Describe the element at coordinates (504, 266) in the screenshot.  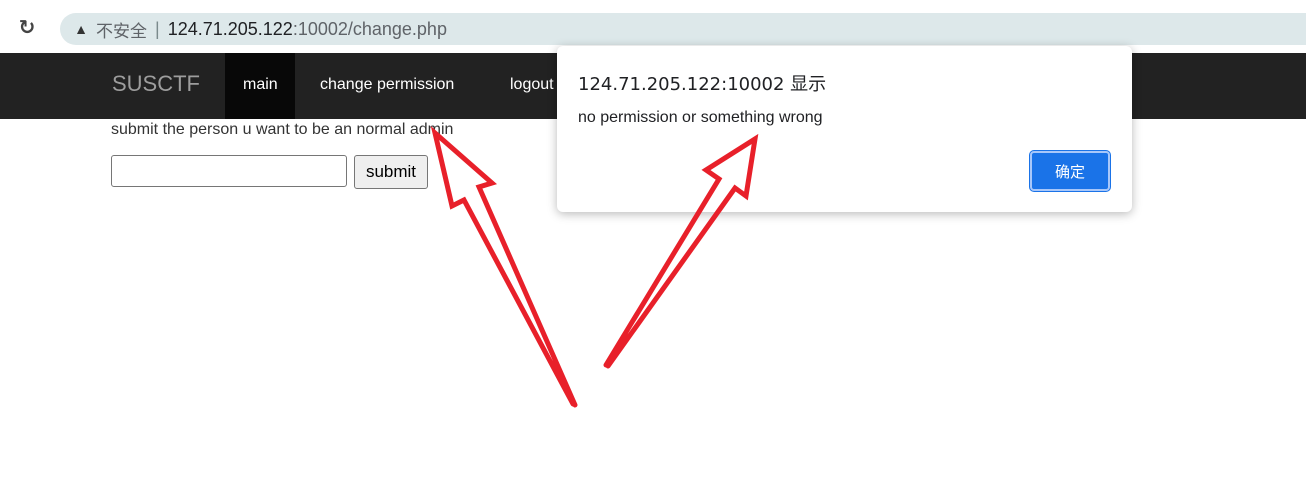
I see `annotation-arrow-left` at that location.